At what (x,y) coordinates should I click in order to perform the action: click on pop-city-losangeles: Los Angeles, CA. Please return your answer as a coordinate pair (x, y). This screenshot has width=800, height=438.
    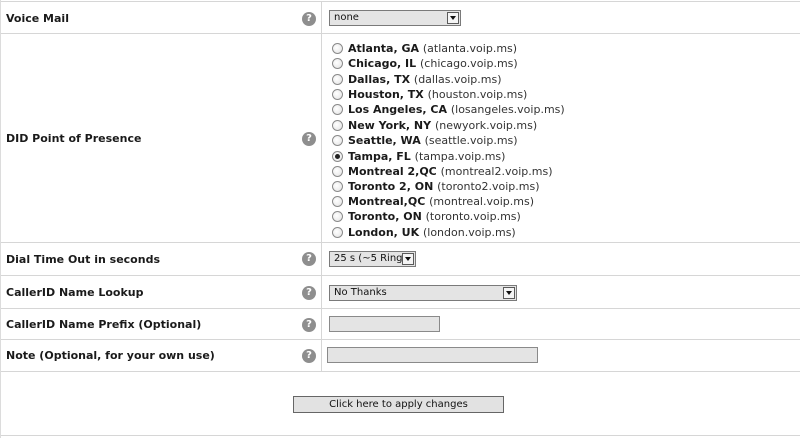
    Looking at the image, I should click on (397, 109).